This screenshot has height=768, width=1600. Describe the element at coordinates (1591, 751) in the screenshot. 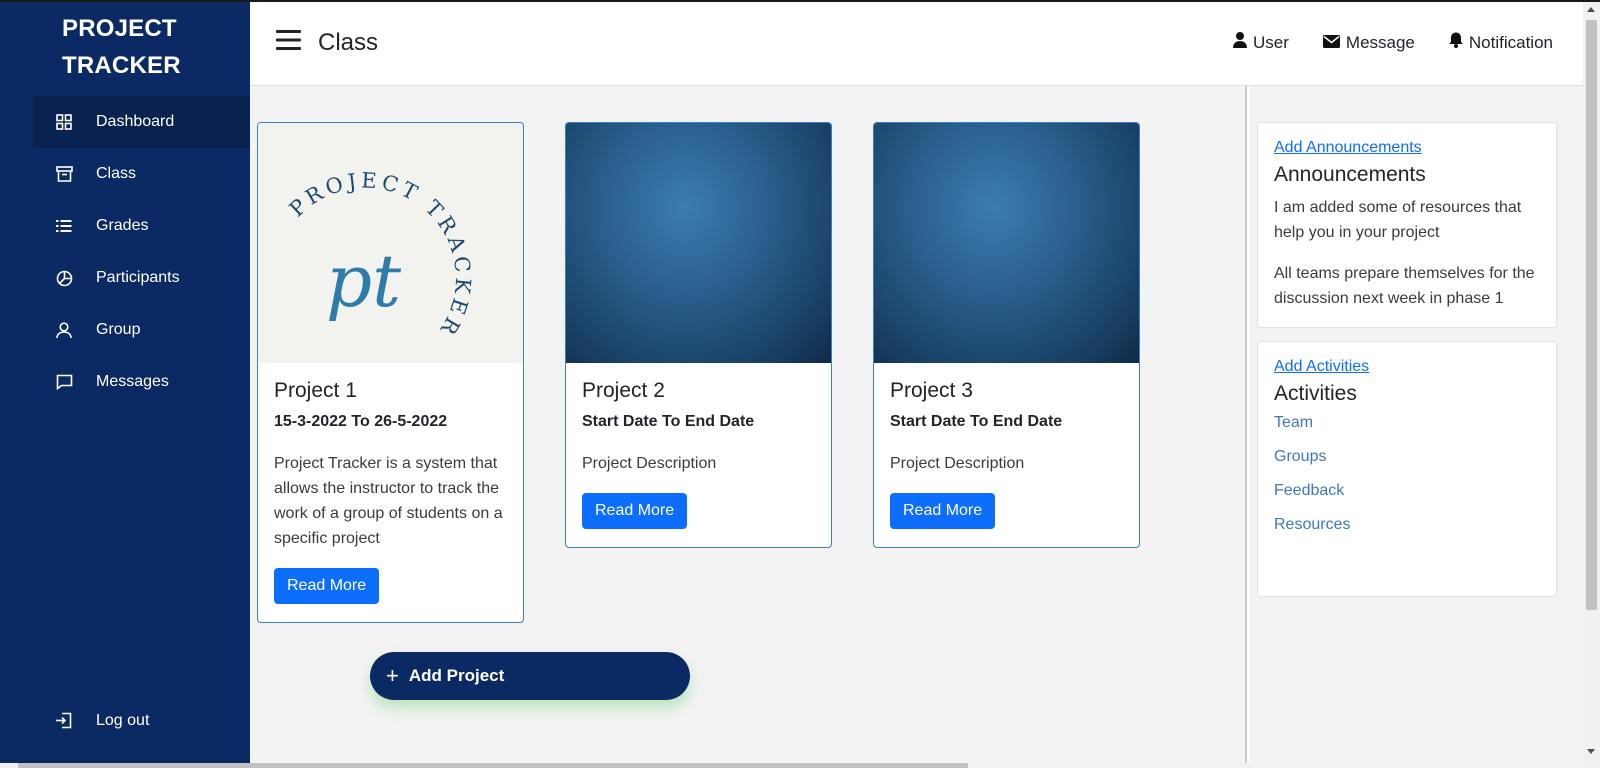

I see `scroll-down-arrow-icon` at that location.